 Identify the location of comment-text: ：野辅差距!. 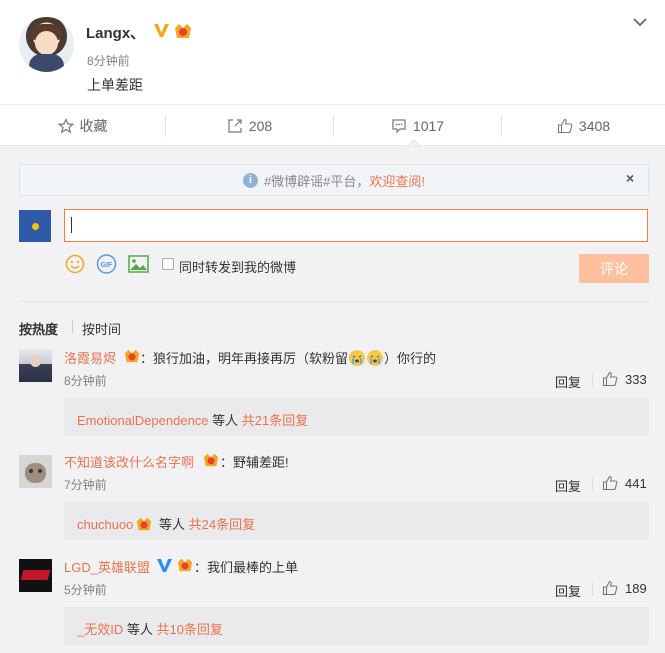
(254, 462).